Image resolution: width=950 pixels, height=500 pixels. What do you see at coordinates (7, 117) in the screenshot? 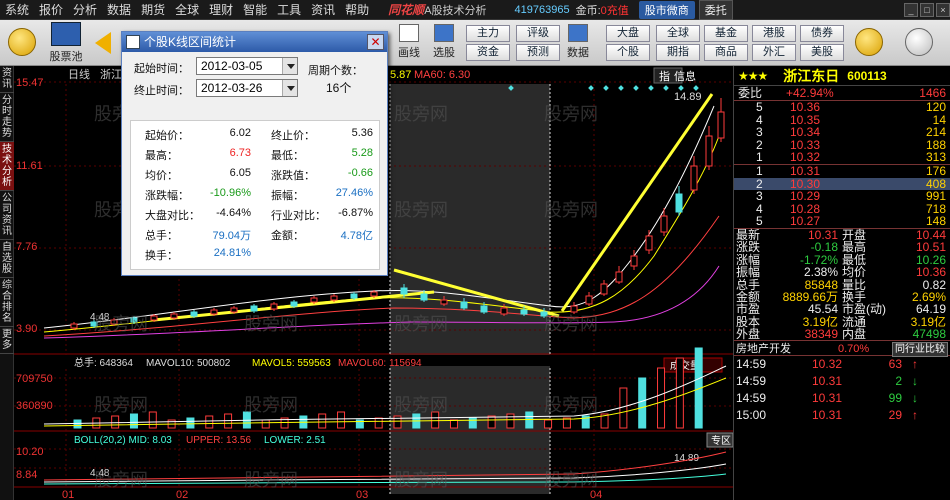
I see `left-tab: 分时走势` at bounding box center [7, 117].